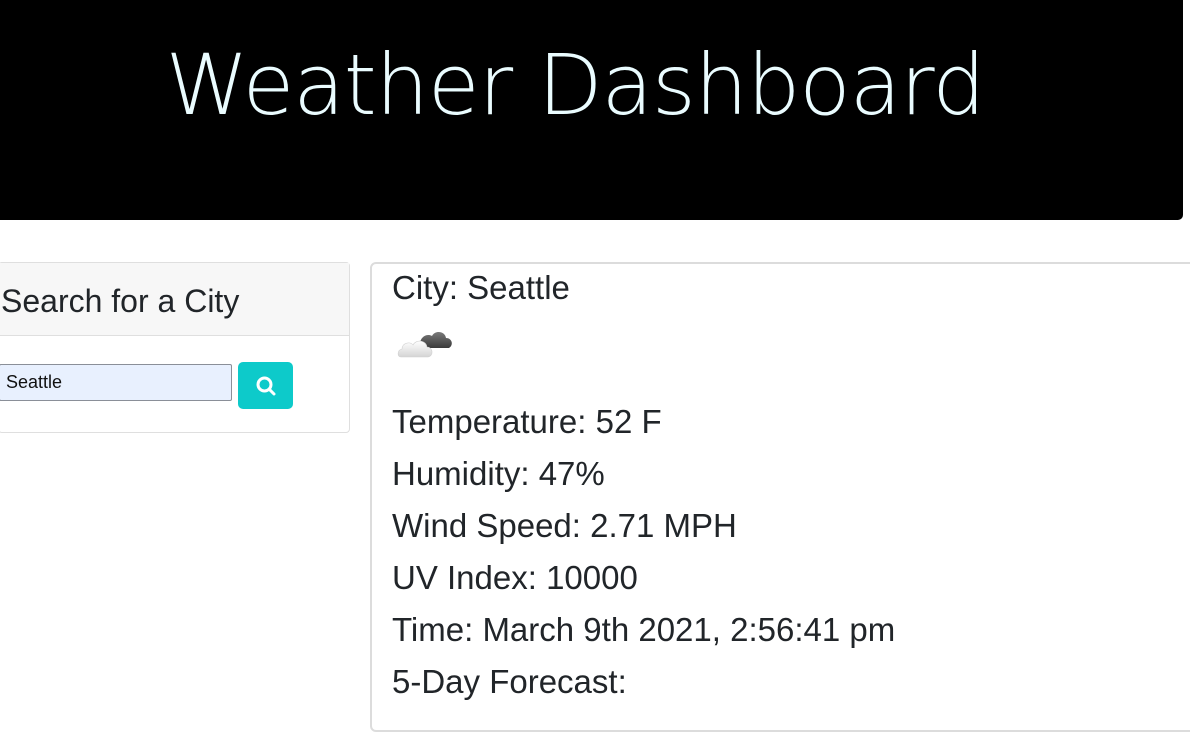 This screenshot has width=1190, height=732. Describe the element at coordinates (564, 525) in the screenshot. I see `wind-speed-text: Wind Speed: 2.71 MPH` at that location.